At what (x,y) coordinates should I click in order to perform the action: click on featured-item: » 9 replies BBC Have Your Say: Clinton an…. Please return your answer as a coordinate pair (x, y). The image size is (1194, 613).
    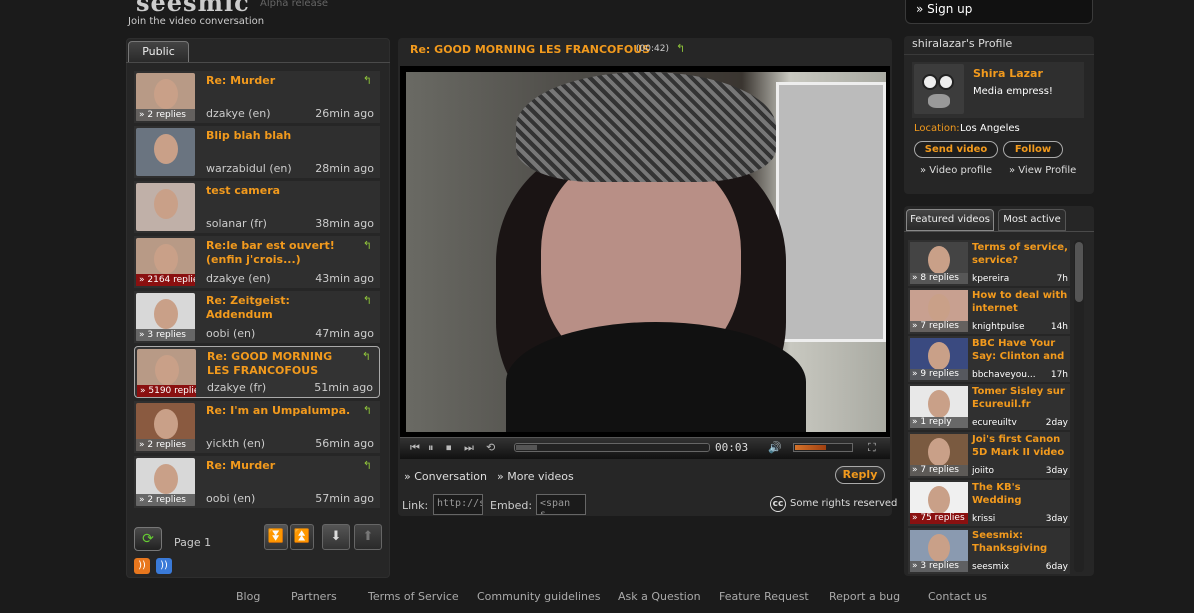
    Looking at the image, I should click on (989, 359).